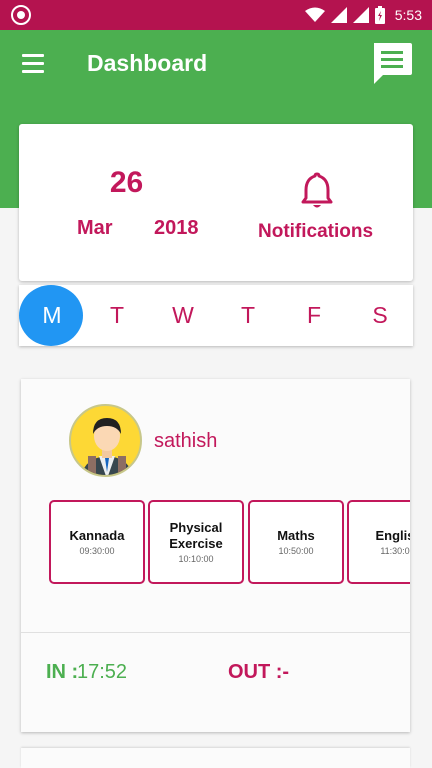 The height and width of the screenshot is (768, 432). I want to click on divider, so click(215, 632).